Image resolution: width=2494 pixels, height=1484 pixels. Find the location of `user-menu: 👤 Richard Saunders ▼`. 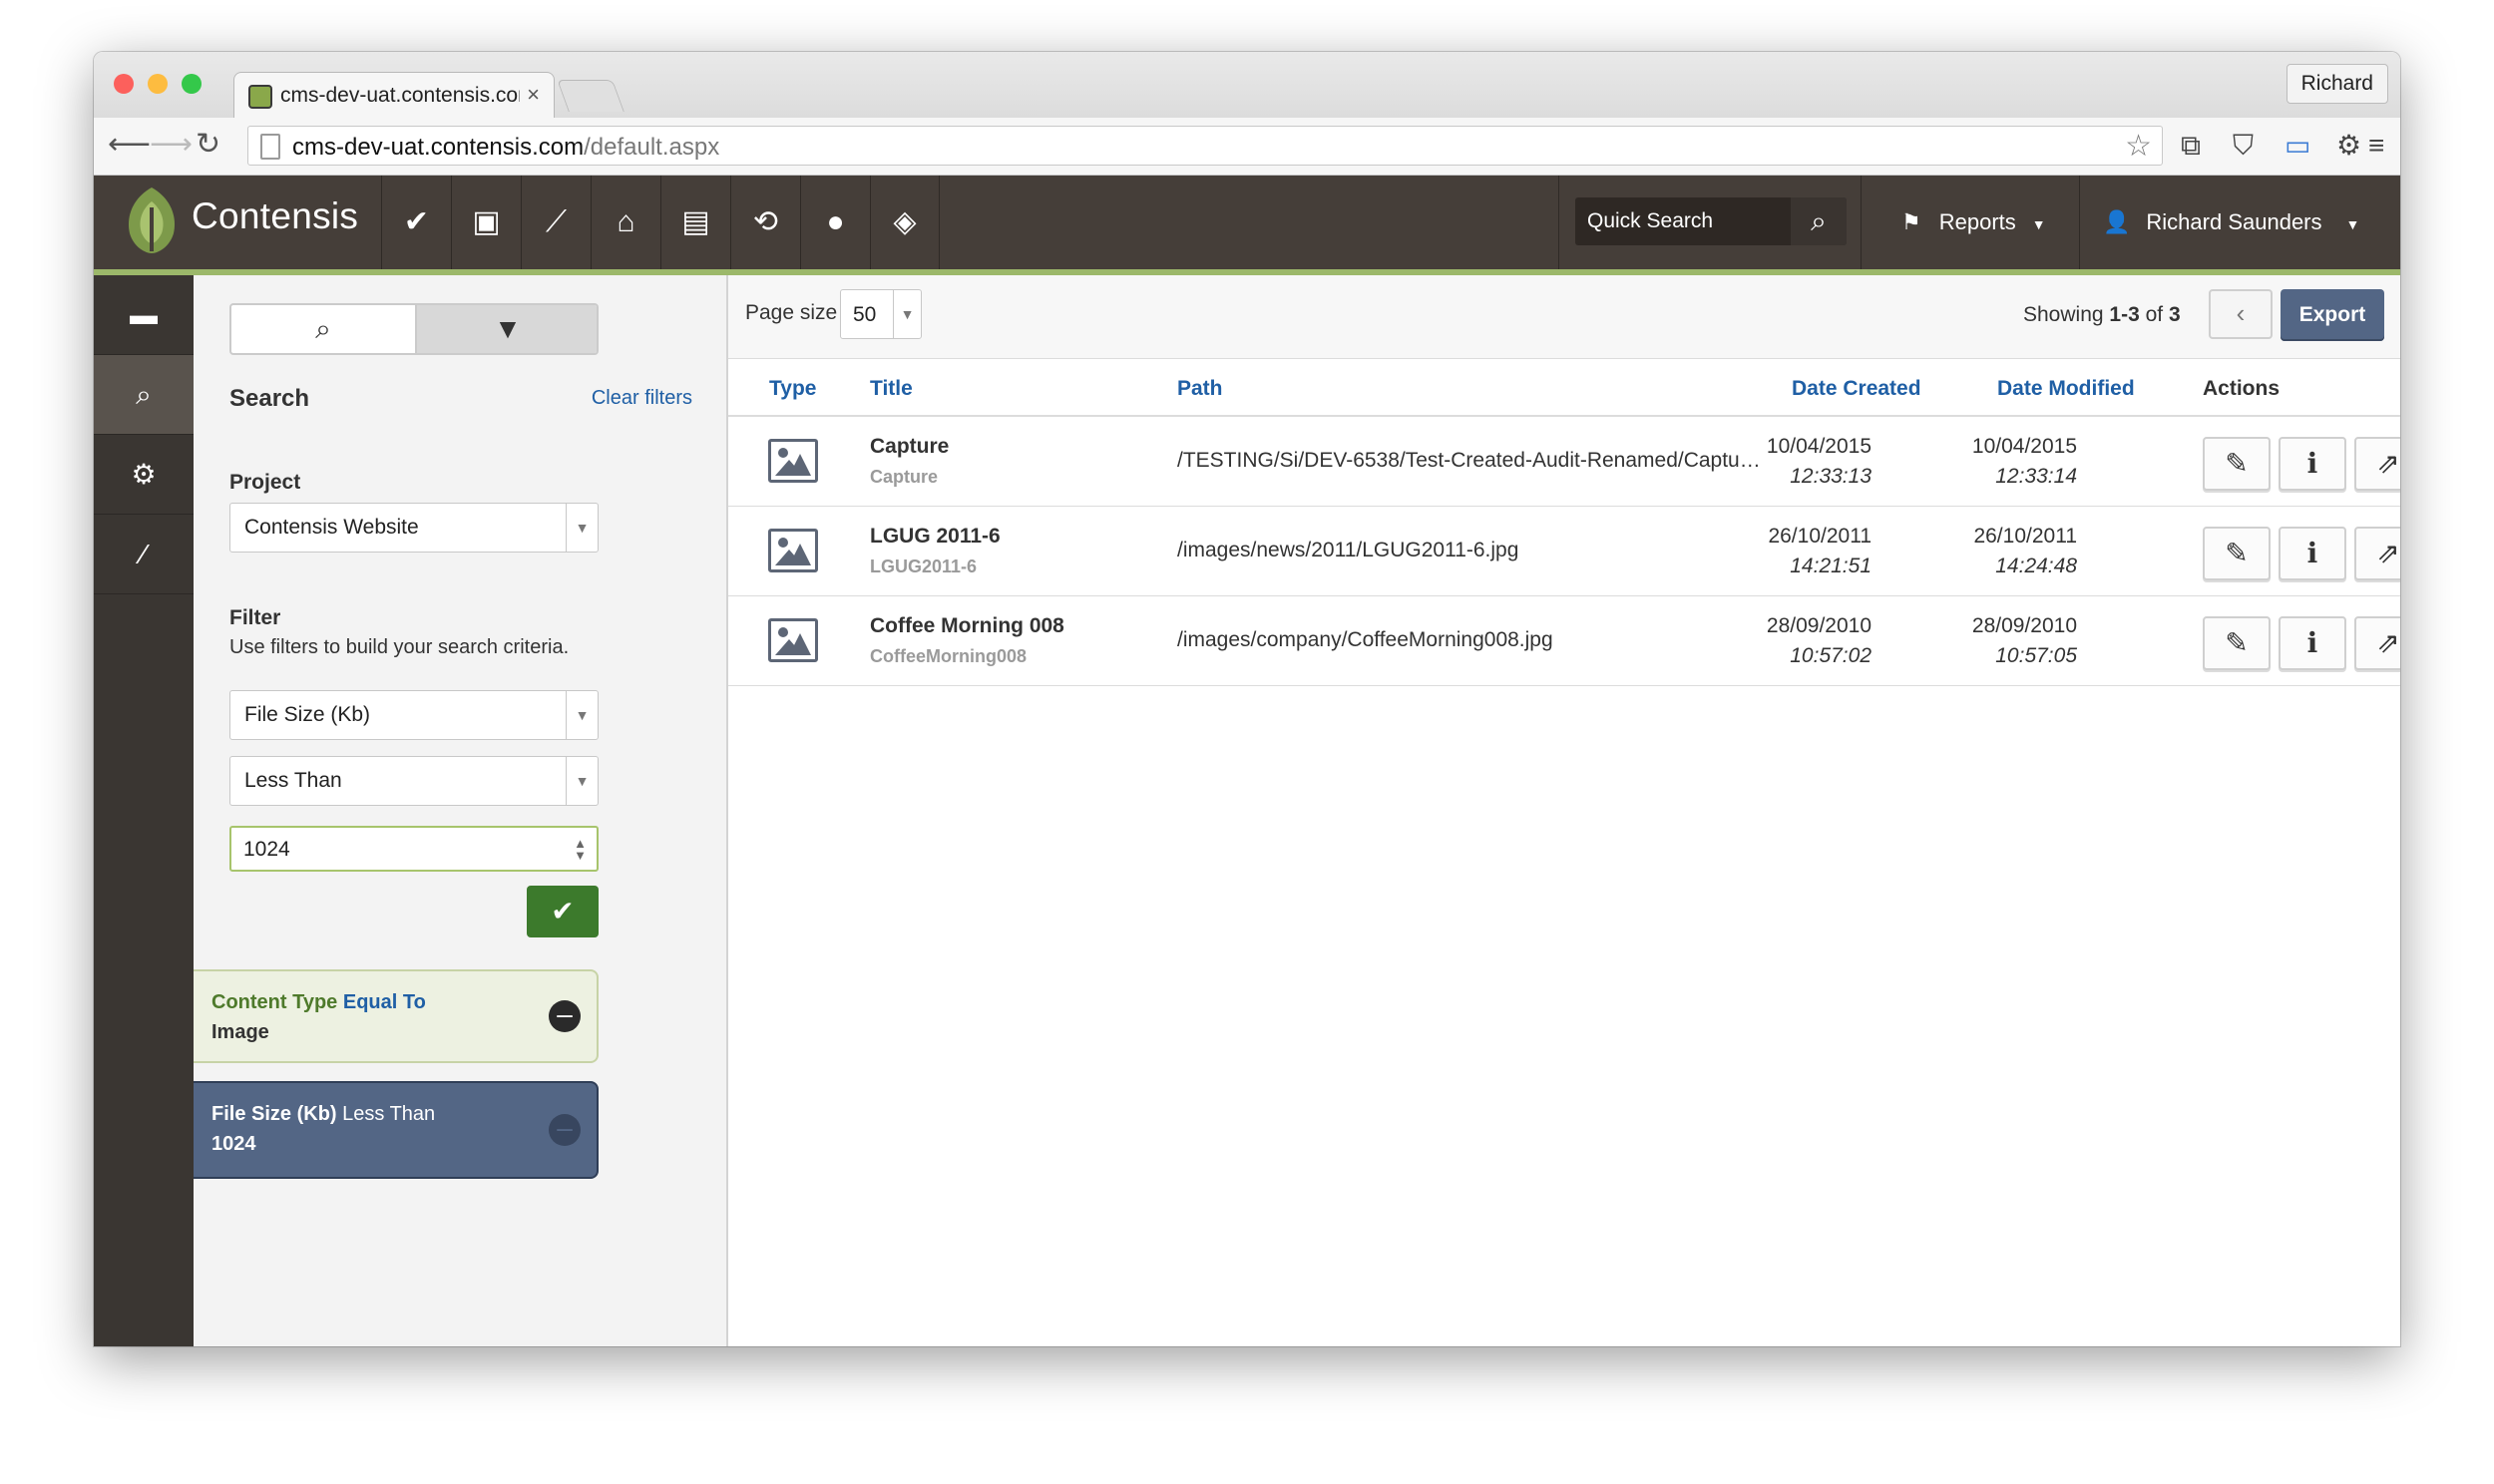

user-menu: 👤 Richard Saunders ▼ is located at coordinates (2231, 222).